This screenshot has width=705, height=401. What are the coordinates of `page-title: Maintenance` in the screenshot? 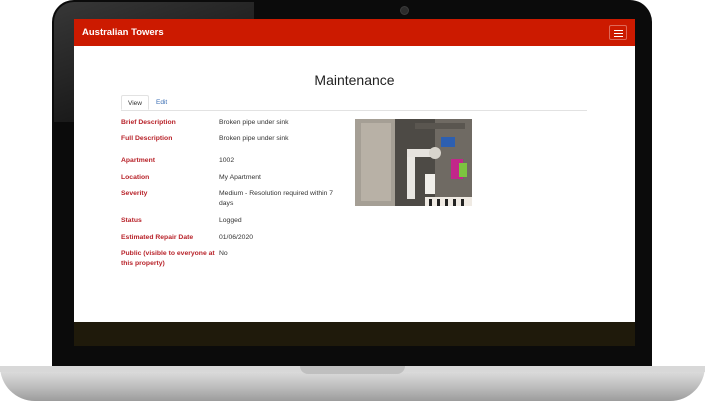 It's located at (354, 80).